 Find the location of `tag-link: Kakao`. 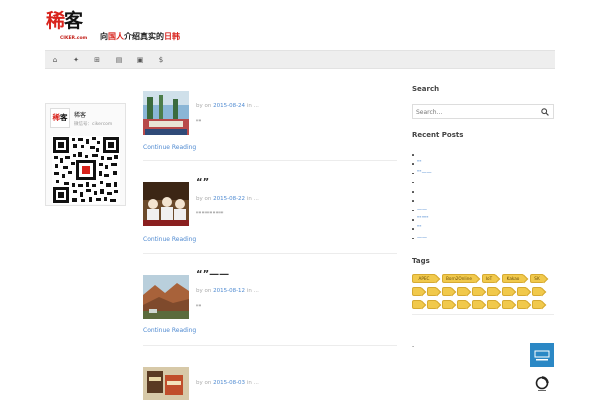

tag-link: Kakao is located at coordinates (513, 278).